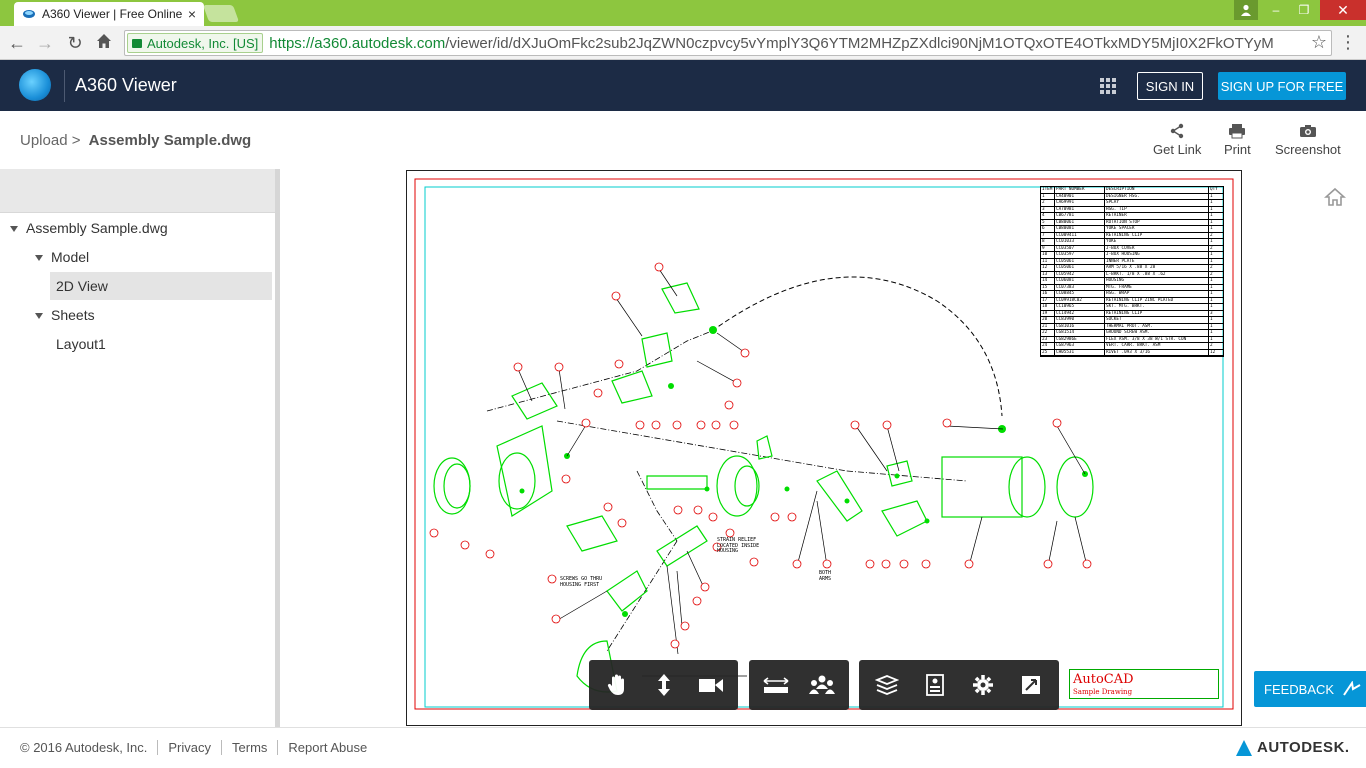  Describe the element at coordinates (1080, 294) in the screenshot. I see `bom-cell: CC08845` at that location.